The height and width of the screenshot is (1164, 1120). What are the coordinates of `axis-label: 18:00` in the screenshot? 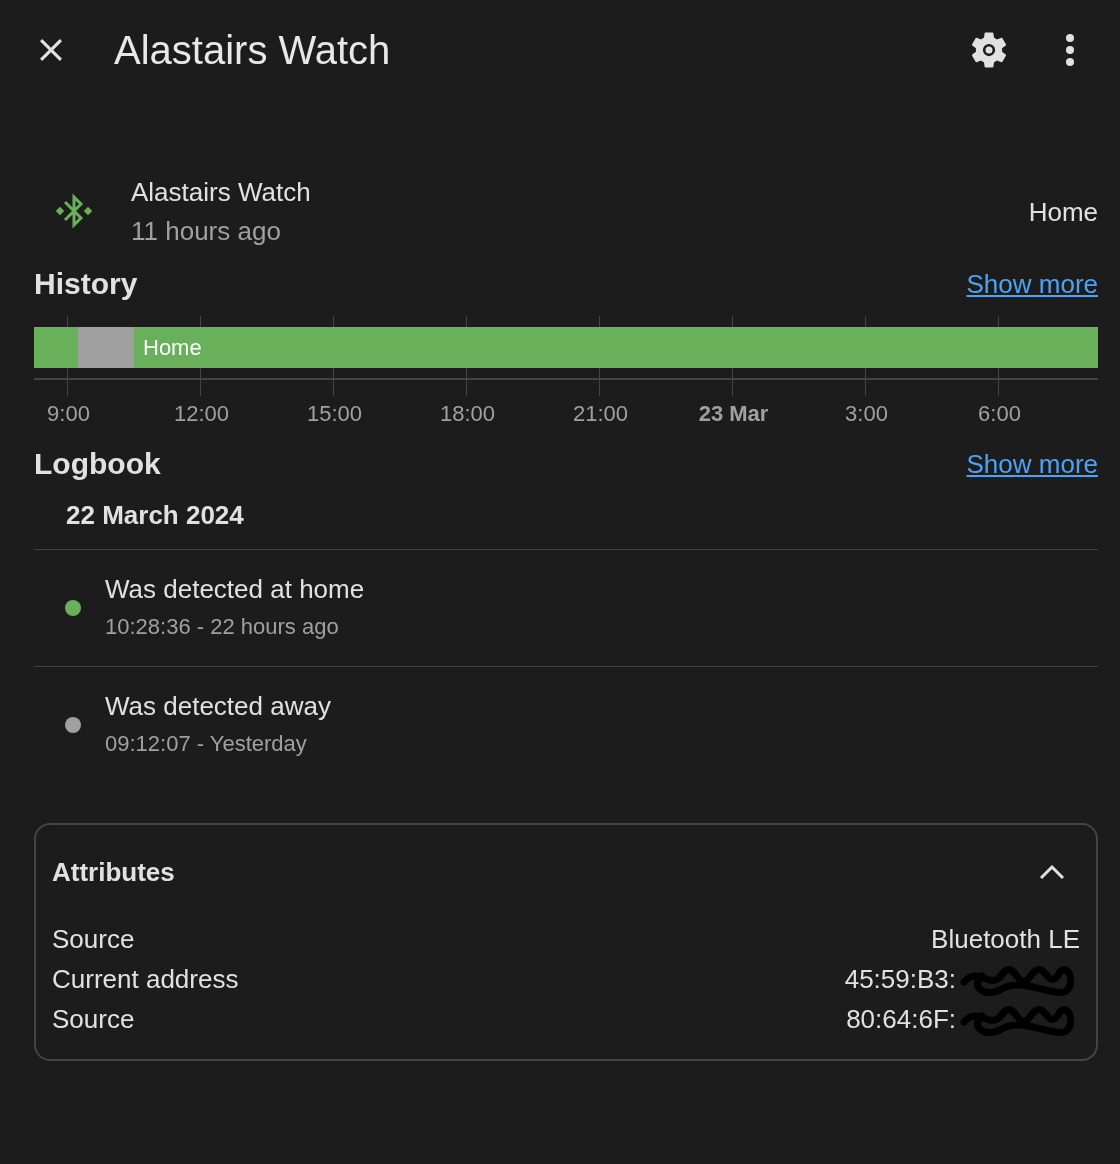 It's located at (467, 414).